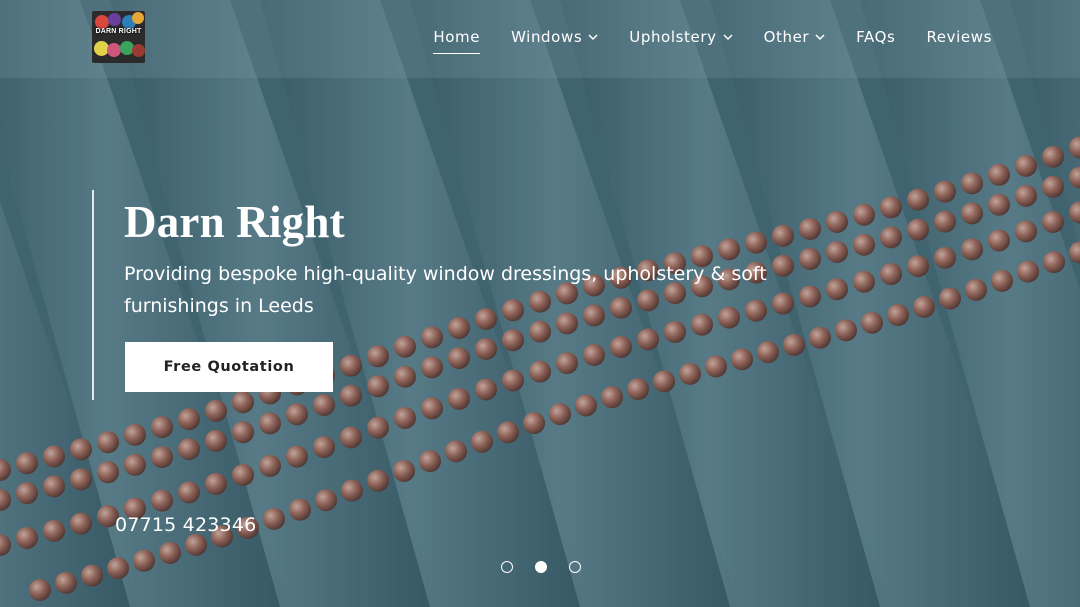  I want to click on phone-number: 07715 423346, so click(185, 525).